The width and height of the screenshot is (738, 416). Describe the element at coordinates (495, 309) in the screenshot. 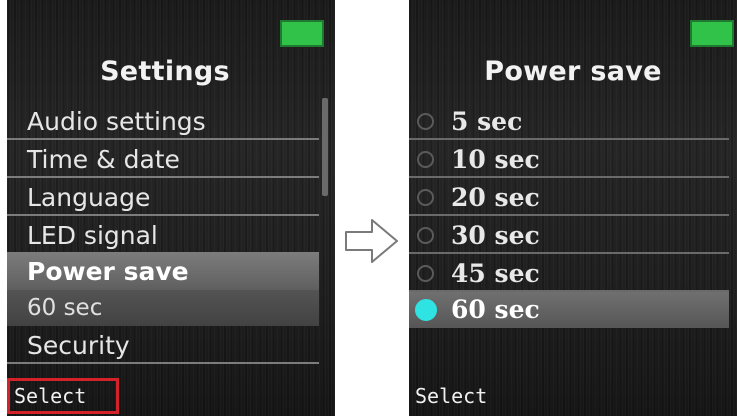

I see `option-label: 60 sec` at that location.